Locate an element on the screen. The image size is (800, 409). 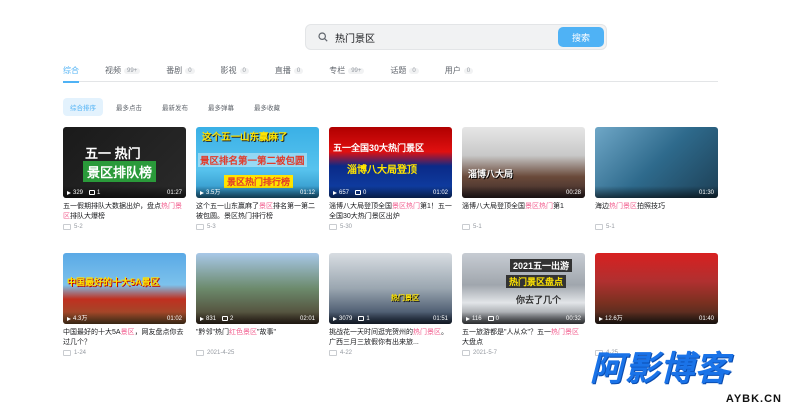
video-author: 5-30 is located at coordinates (390, 227).